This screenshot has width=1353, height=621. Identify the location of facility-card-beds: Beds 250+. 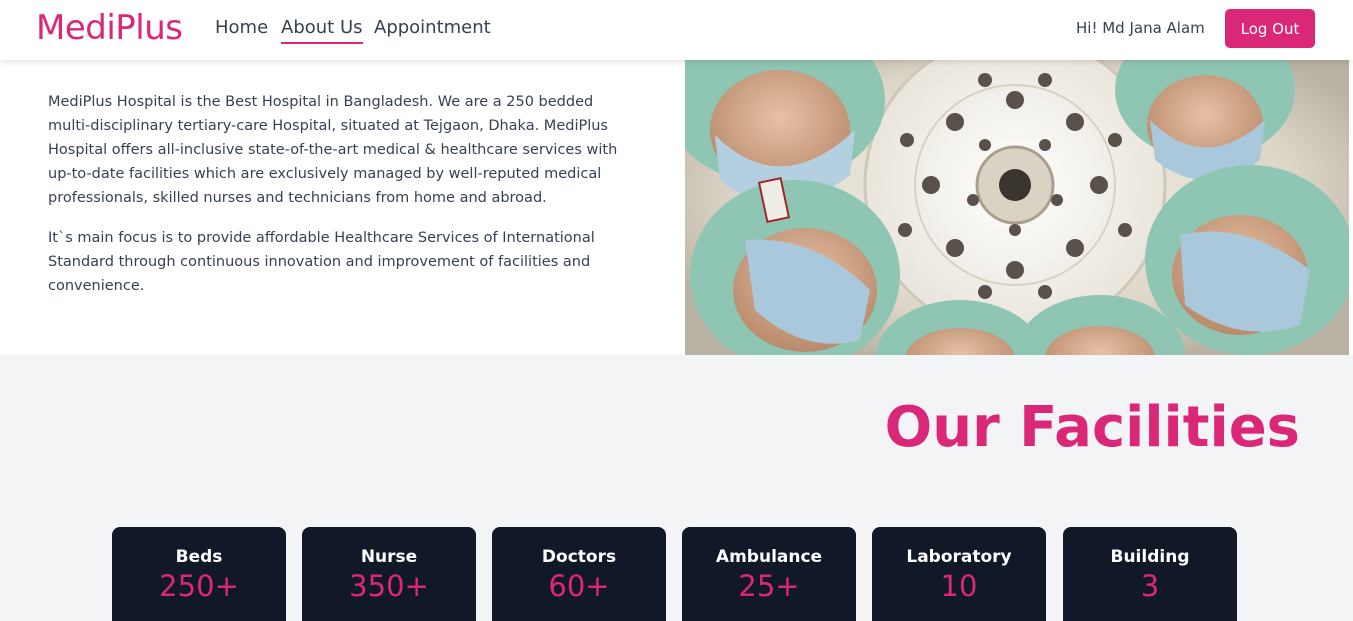
(199, 574).